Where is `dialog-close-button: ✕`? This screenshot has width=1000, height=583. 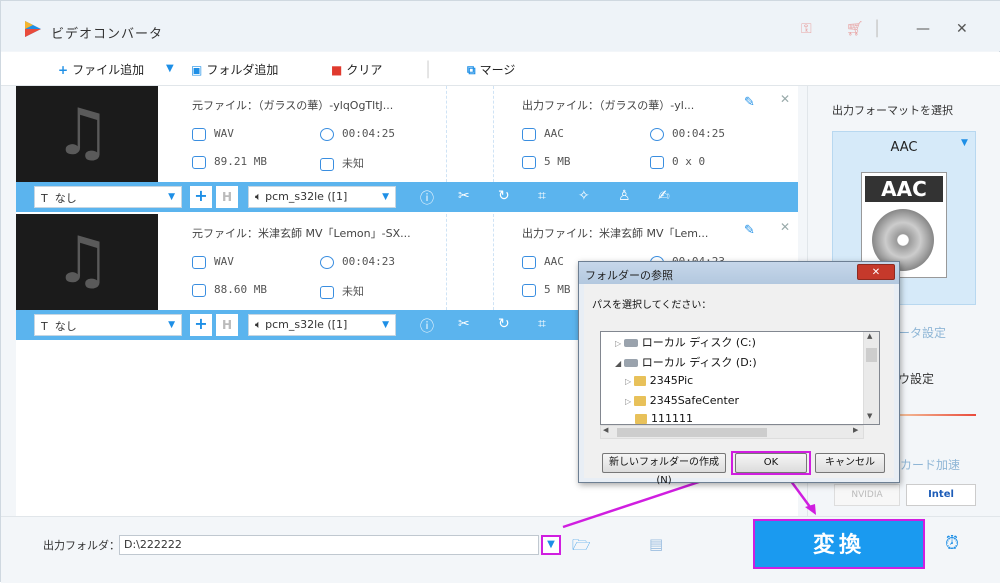 dialog-close-button: ✕ is located at coordinates (876, 272).